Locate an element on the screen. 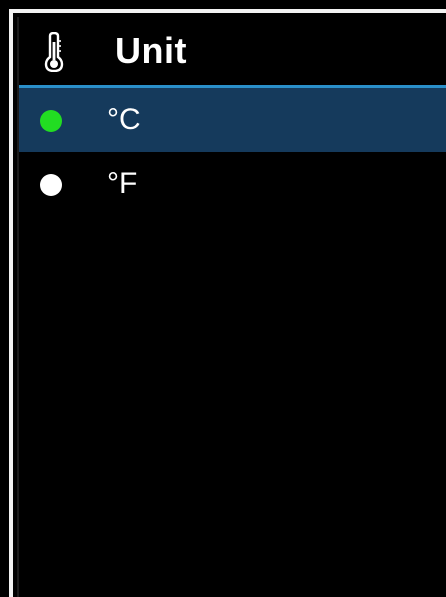 The image size is (446, 597). panel-border-top is located at coordinates (227, 11).